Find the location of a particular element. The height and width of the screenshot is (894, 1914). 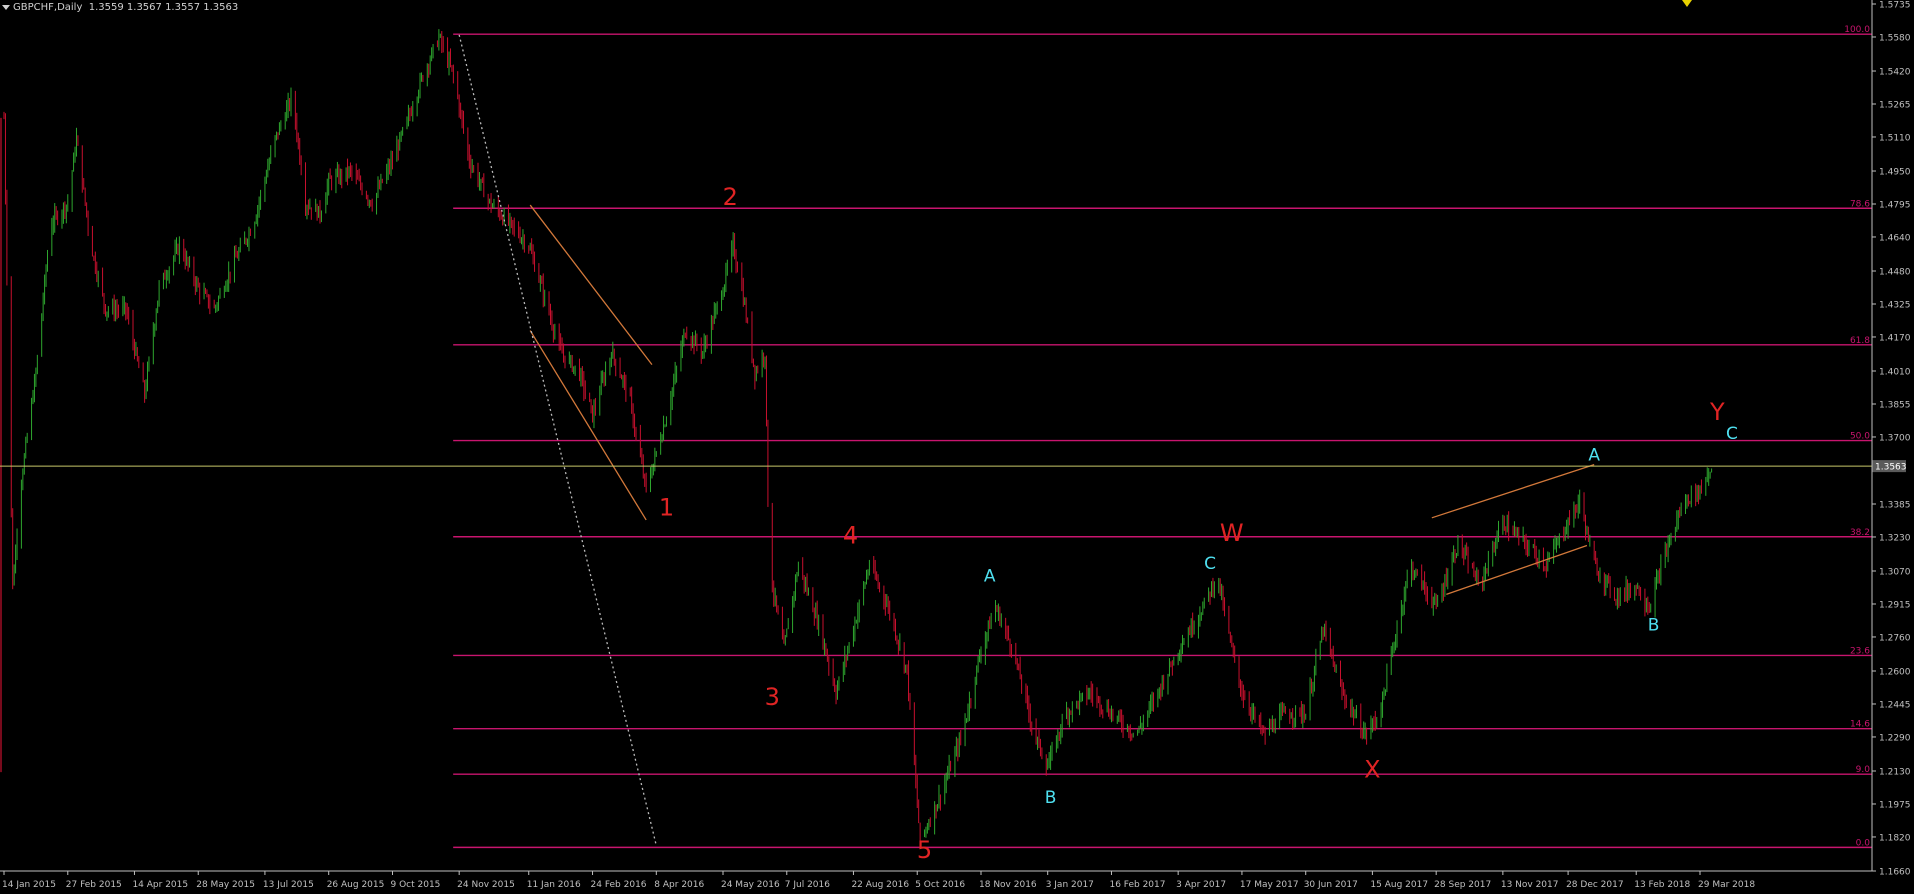

wave-label: Y is located at coordinates (1717, 412).